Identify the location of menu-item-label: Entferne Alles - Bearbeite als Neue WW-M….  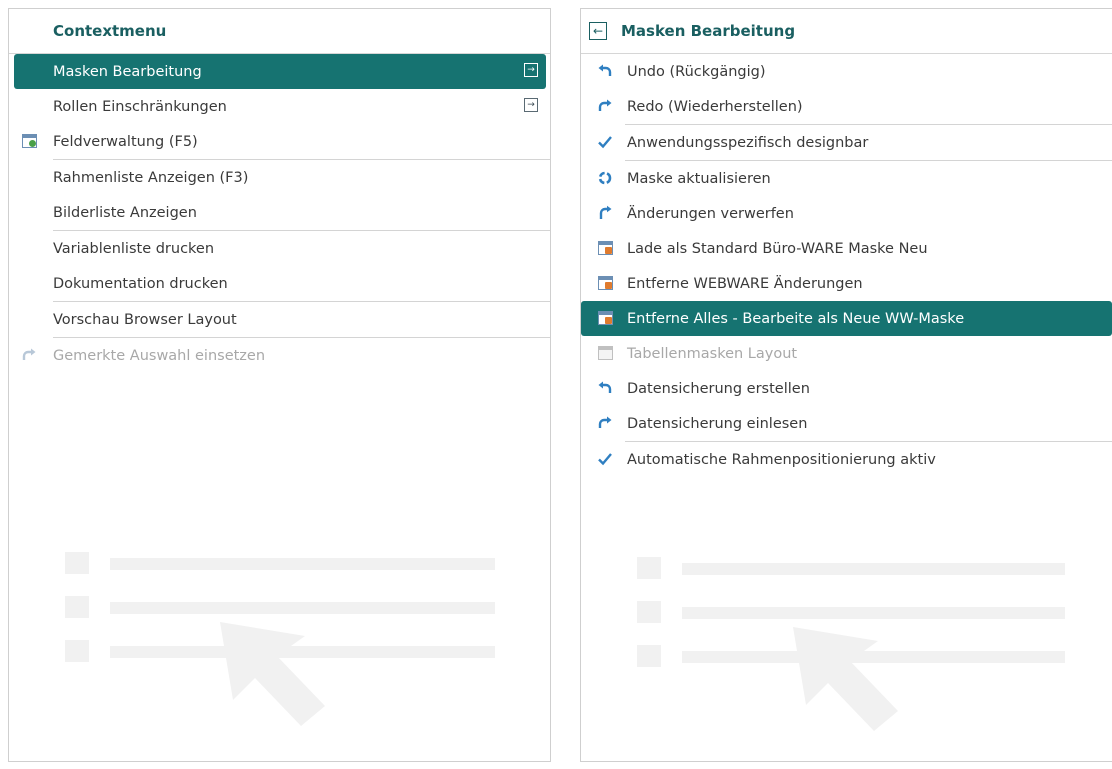
(796, 318).